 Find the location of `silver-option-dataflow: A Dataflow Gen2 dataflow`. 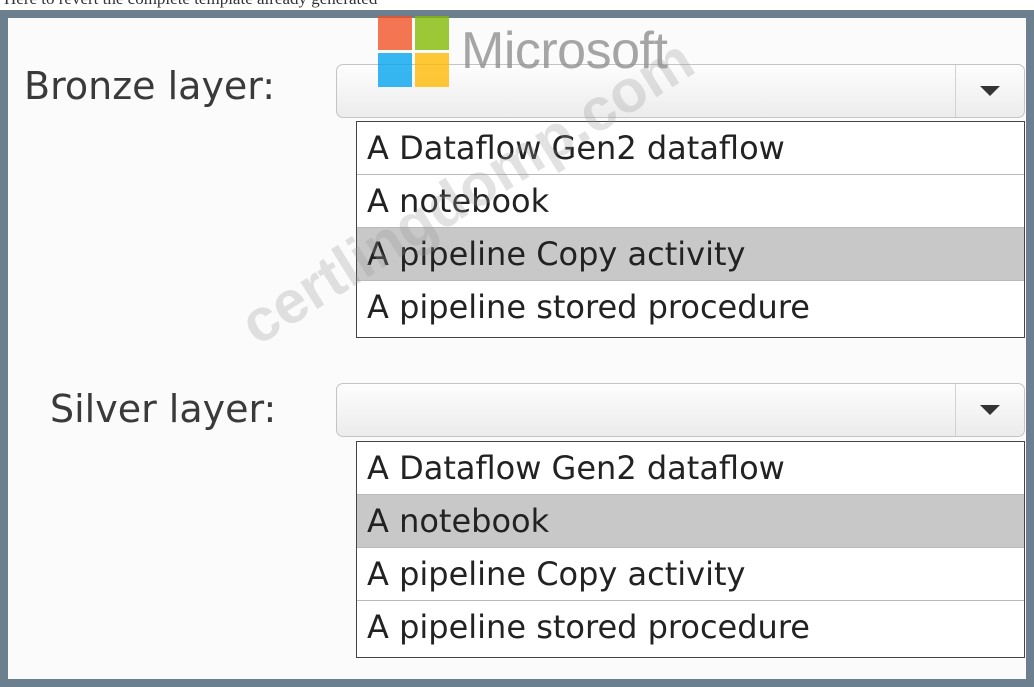

silver-option-dataflow: A Dataflow Gen2 dataflow is located at coordinates (690, 468).